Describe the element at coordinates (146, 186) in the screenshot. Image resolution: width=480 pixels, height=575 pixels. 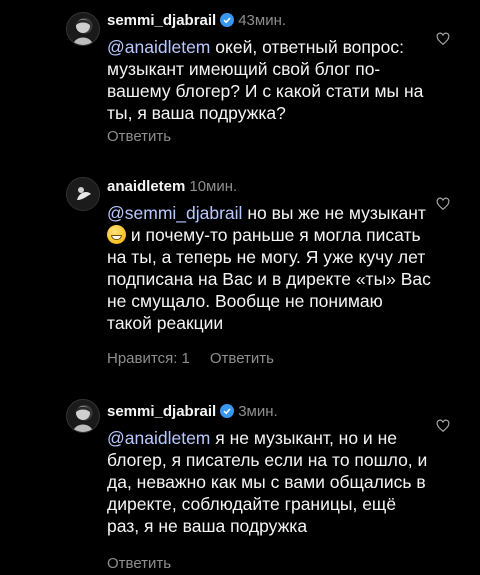
I see `username: anaidletem` at that location.